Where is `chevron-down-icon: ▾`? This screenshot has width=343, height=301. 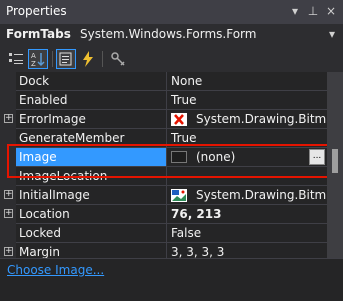 chevron-down-icon: ▾ is located at coordinates (332, 34).